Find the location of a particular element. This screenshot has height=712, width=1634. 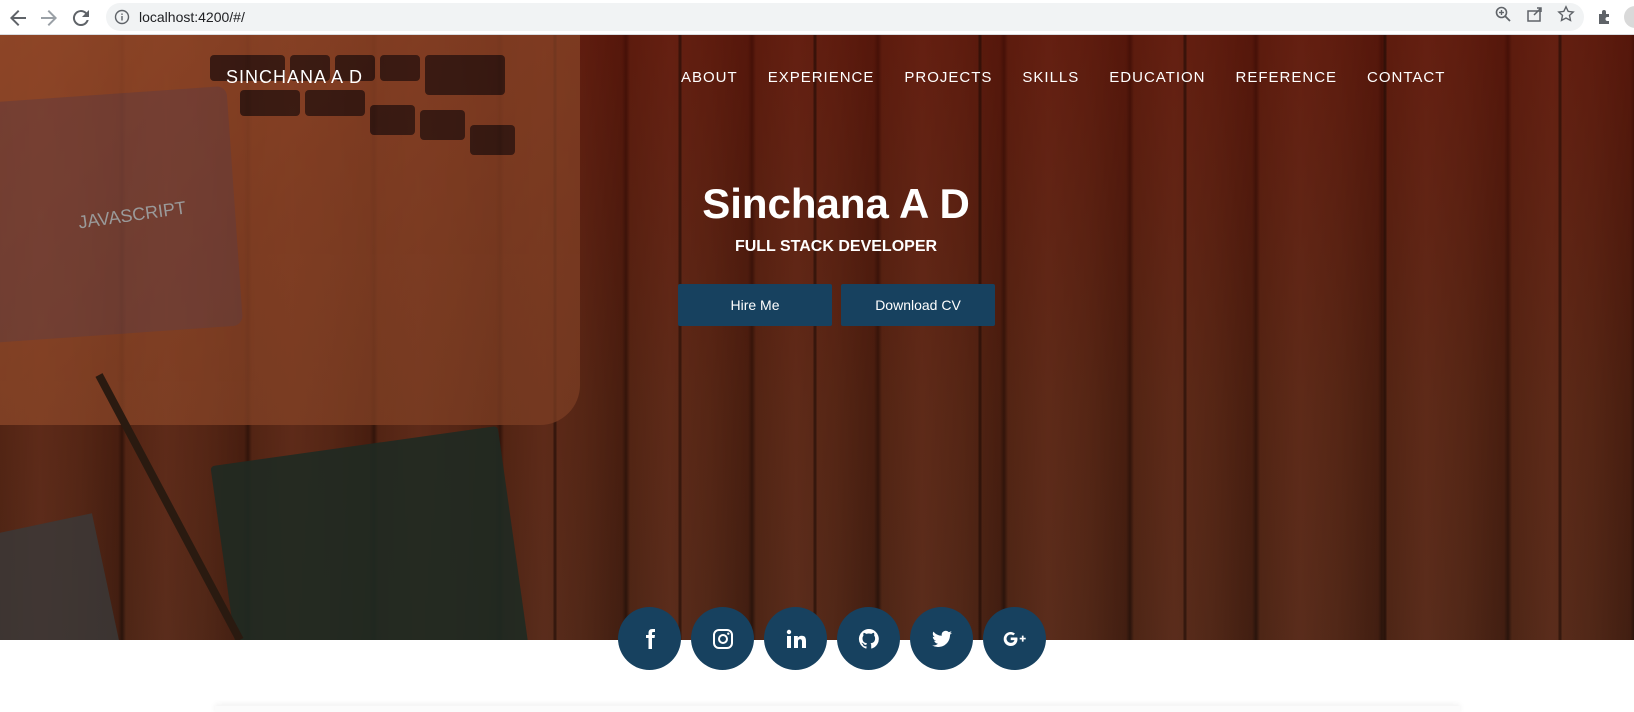

arrow-right-icon is located at coordinates (49, 18).